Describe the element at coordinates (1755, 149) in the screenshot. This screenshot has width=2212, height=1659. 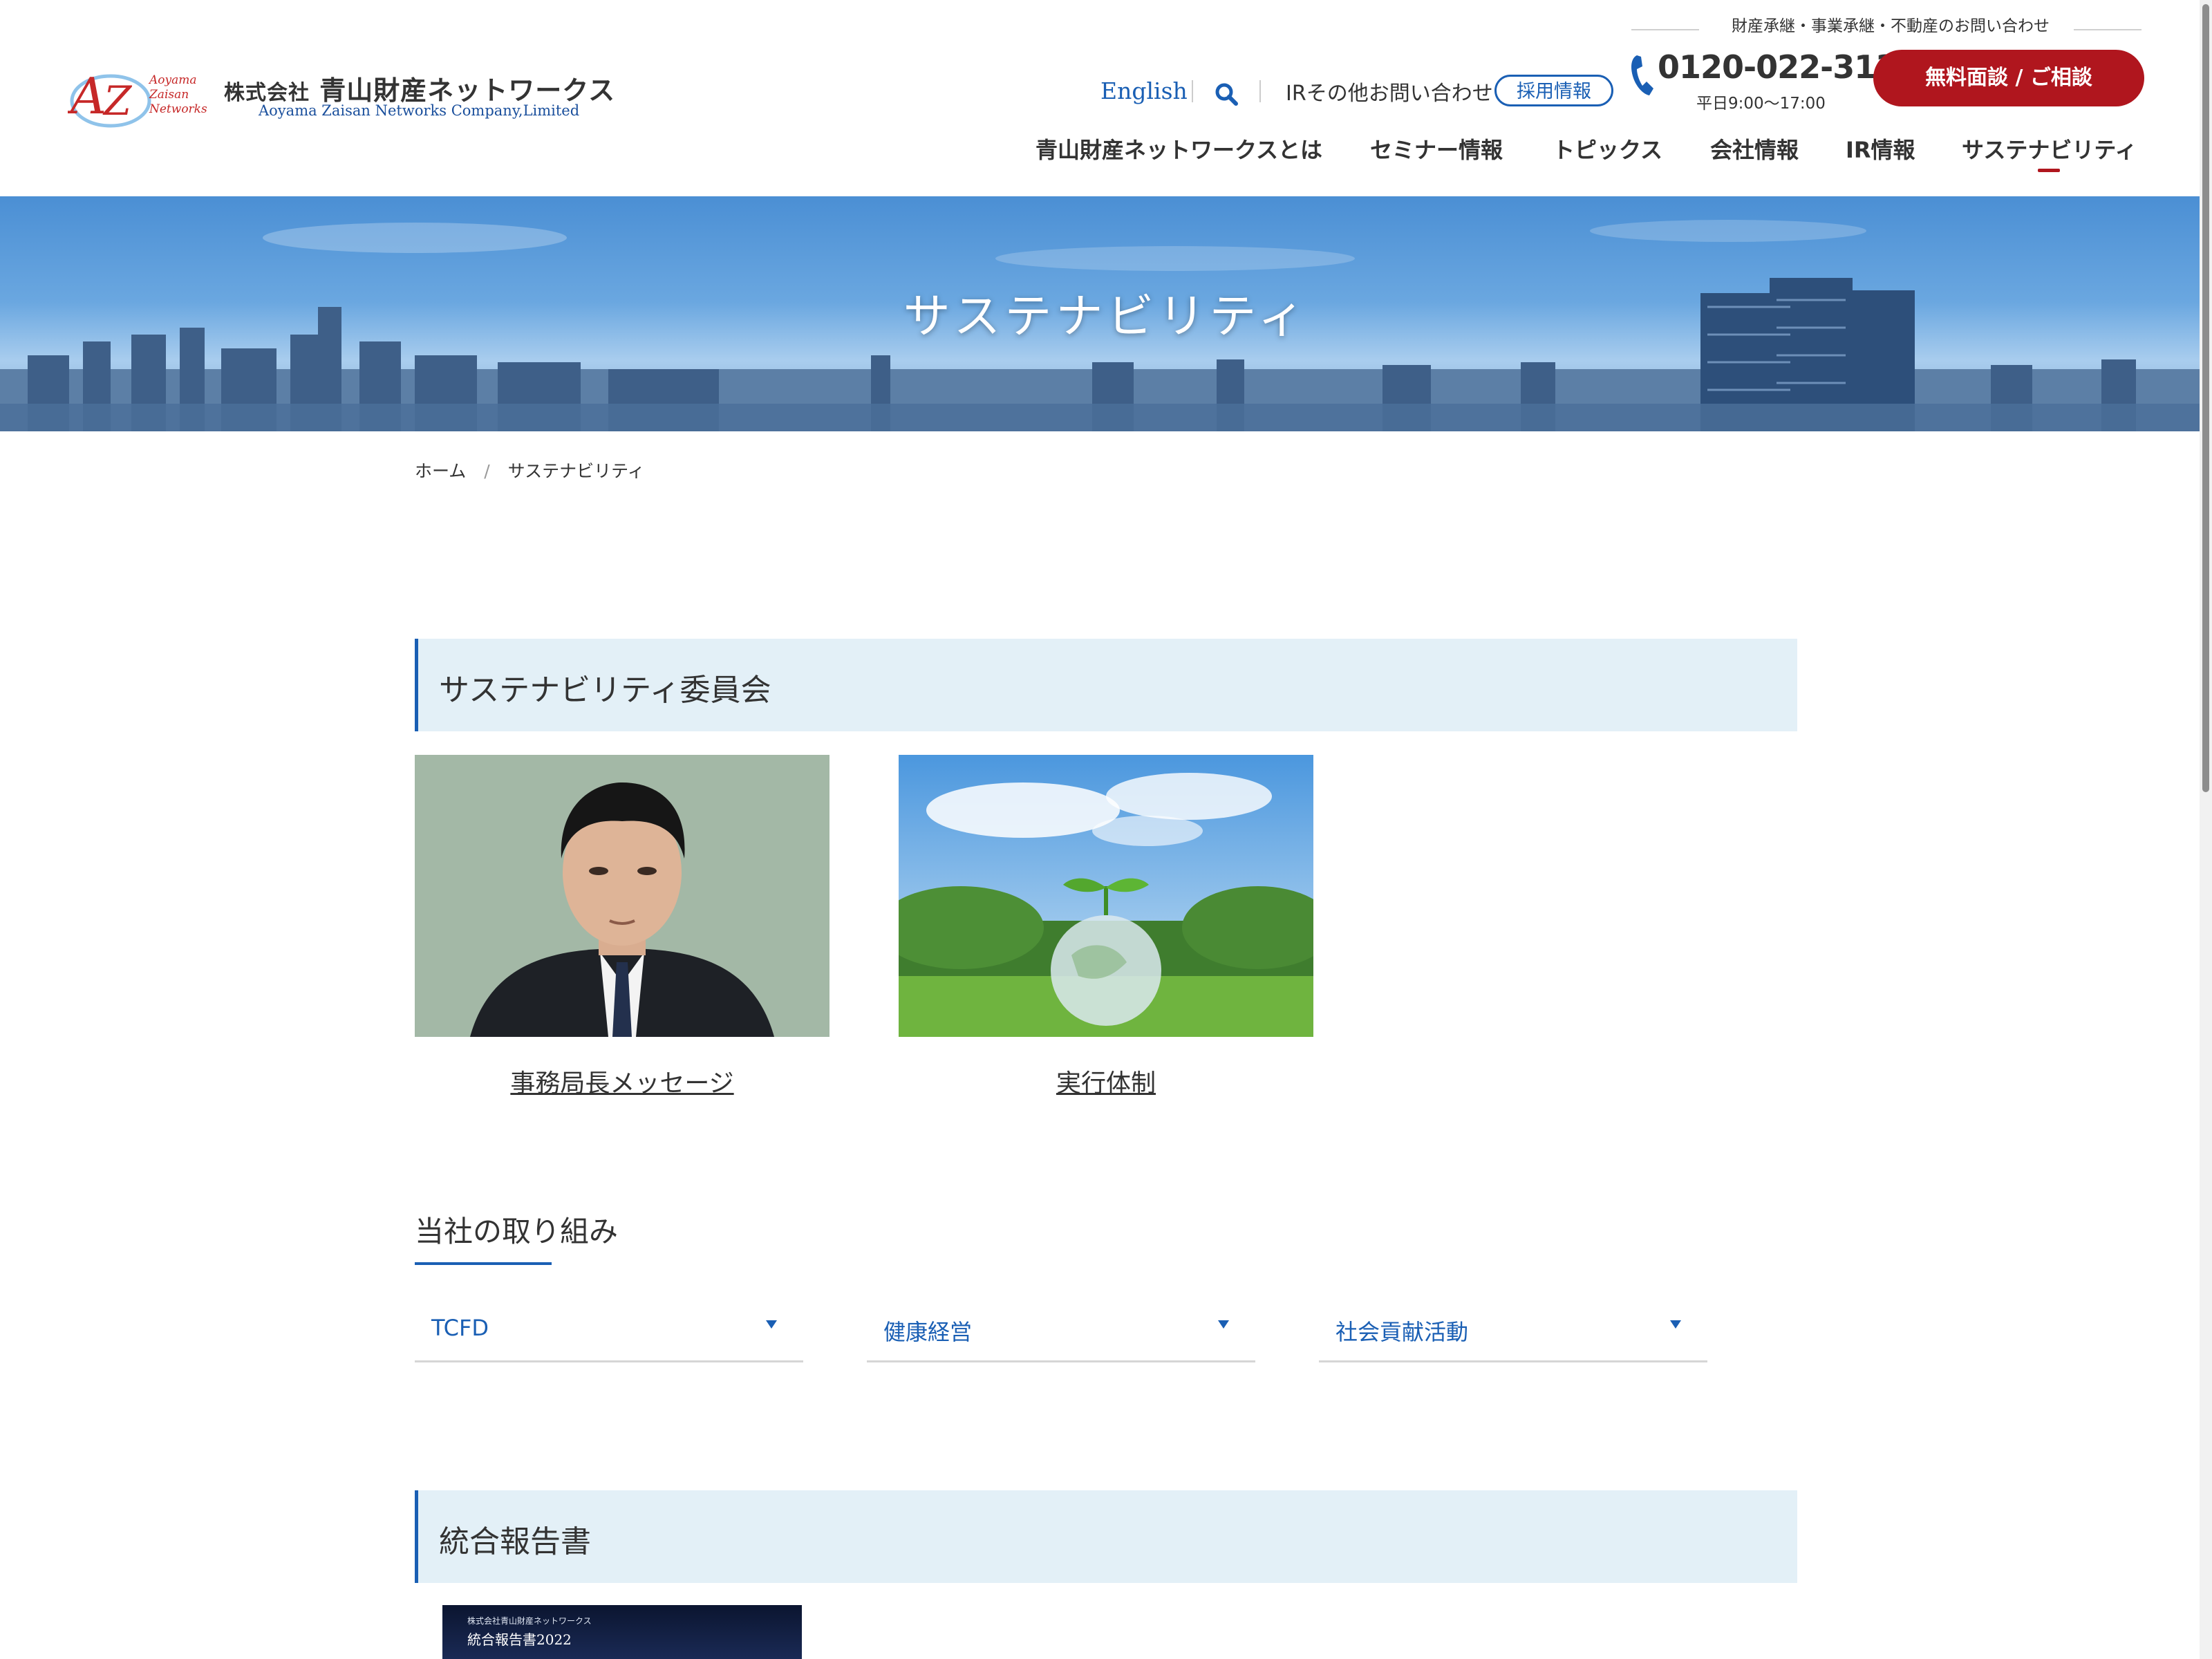
I see `nav-company: 会社情報` at that location.